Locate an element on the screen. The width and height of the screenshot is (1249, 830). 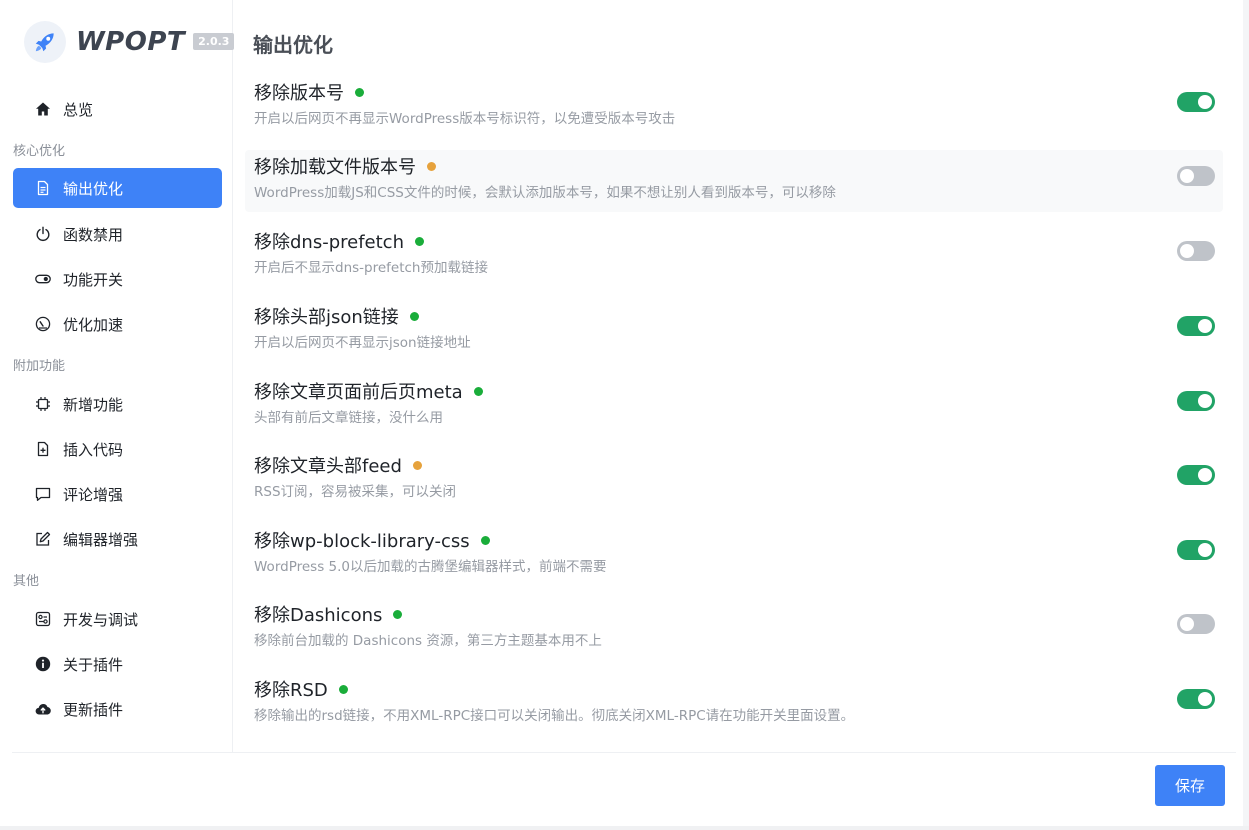
remove-block-library-css-toggle is located at coordinates (1196, 550).